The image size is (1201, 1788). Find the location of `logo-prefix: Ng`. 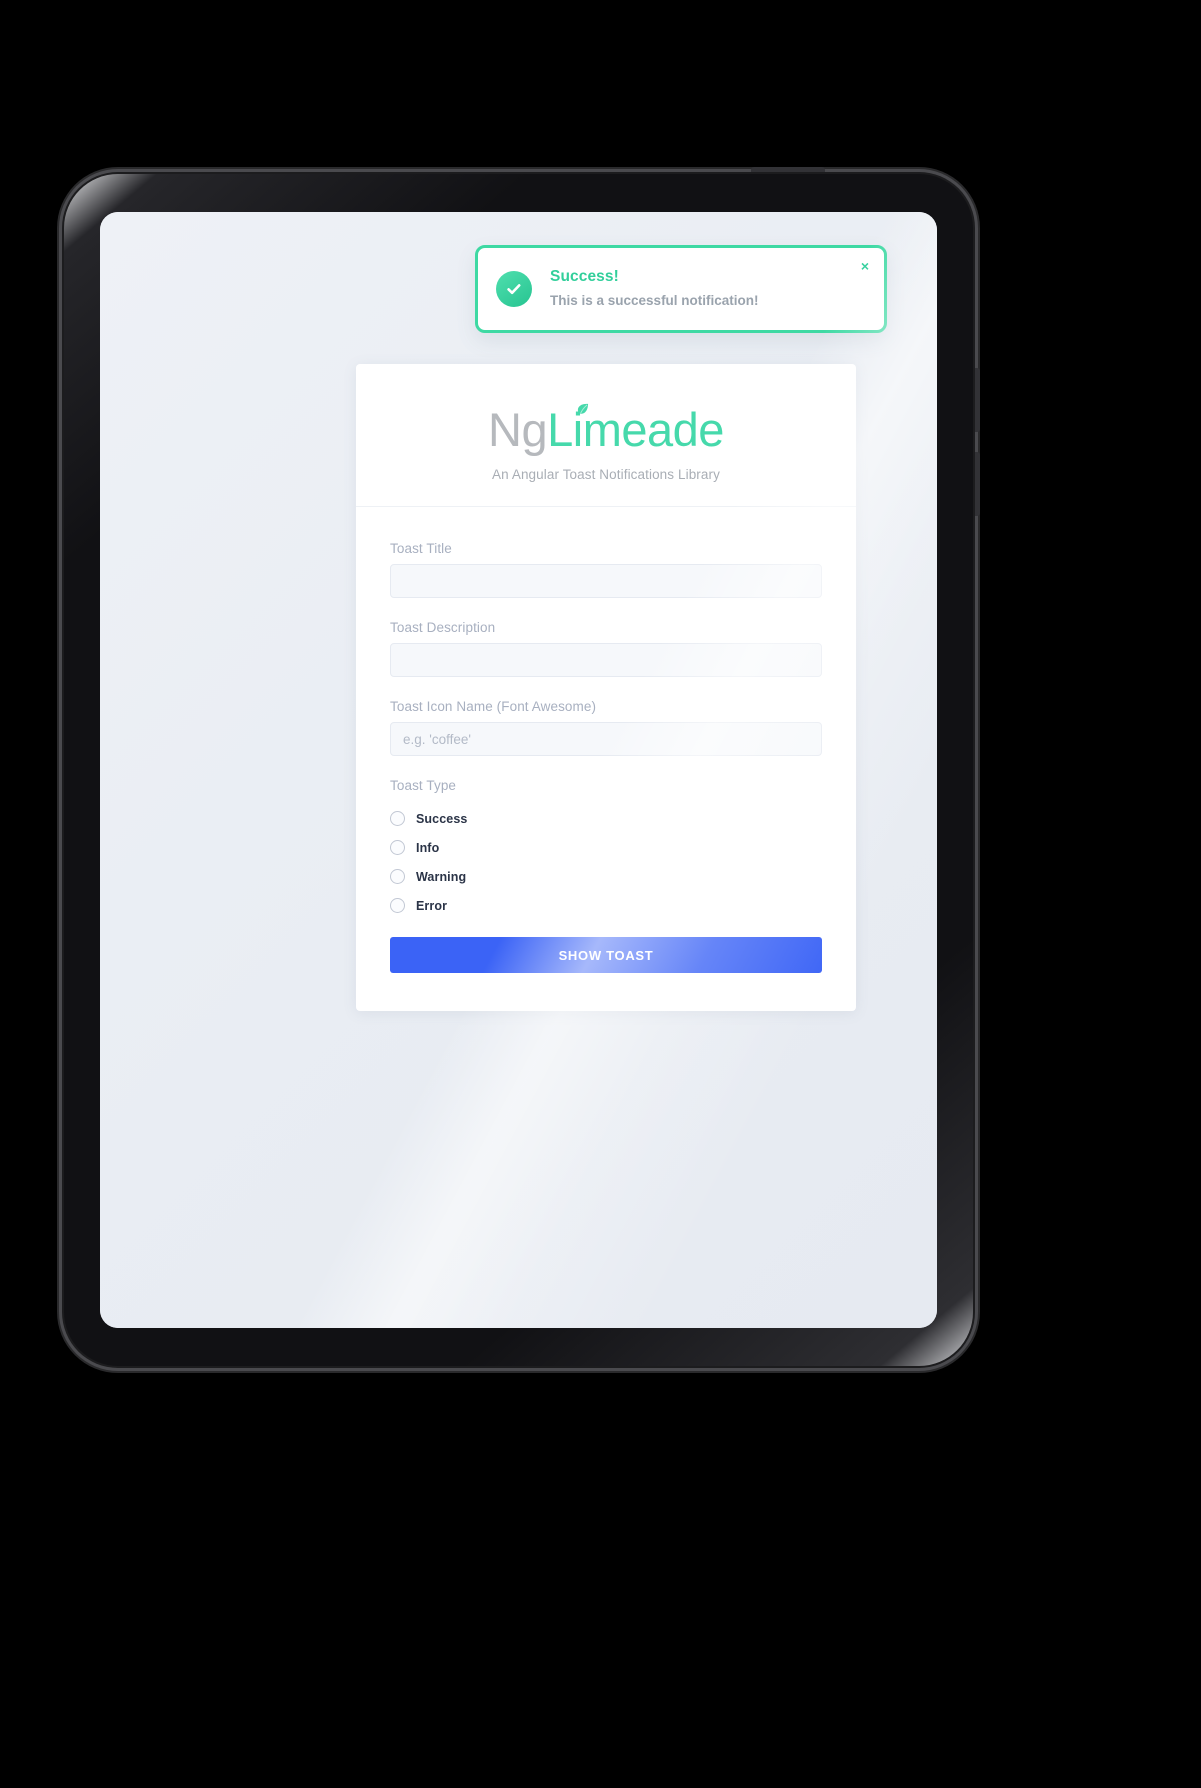

logo-prefix: Ng is located at coordinates (518, 429).